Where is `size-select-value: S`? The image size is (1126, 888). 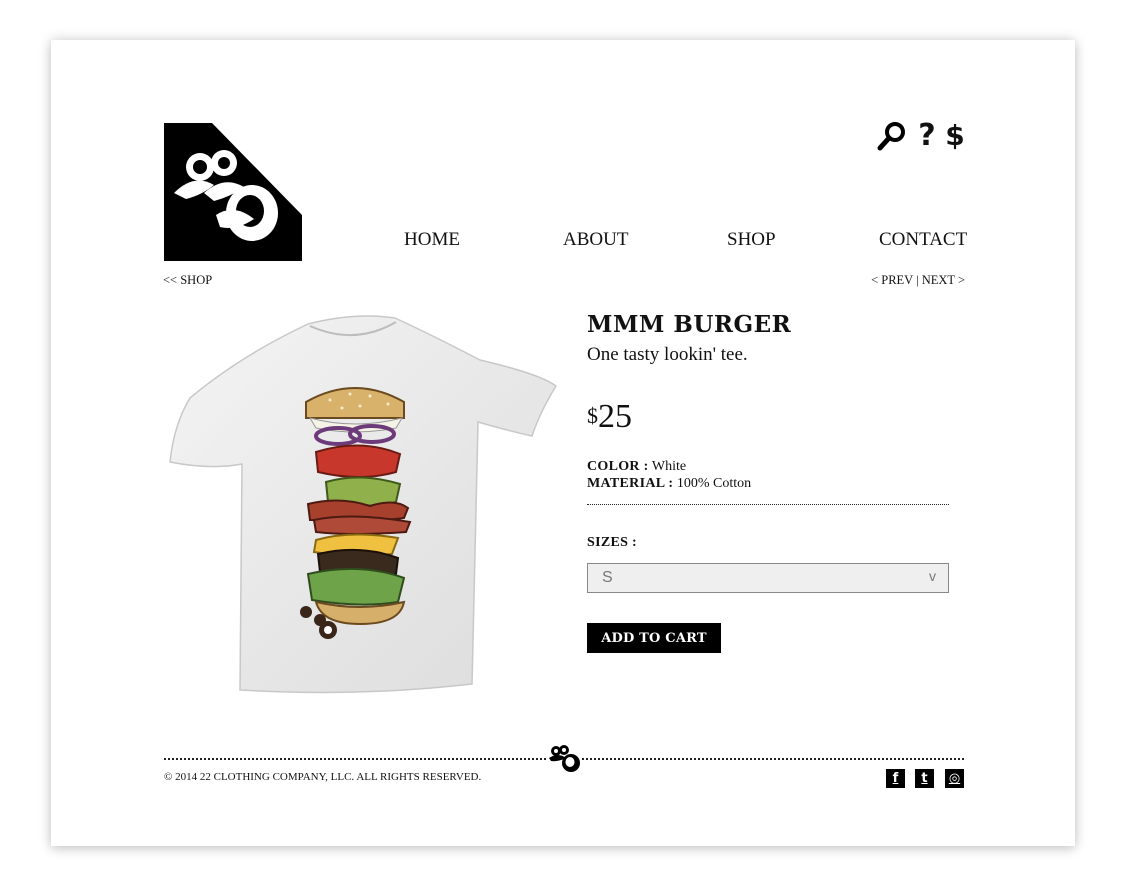
size-select-value: S is located at coordinates (607, 577).